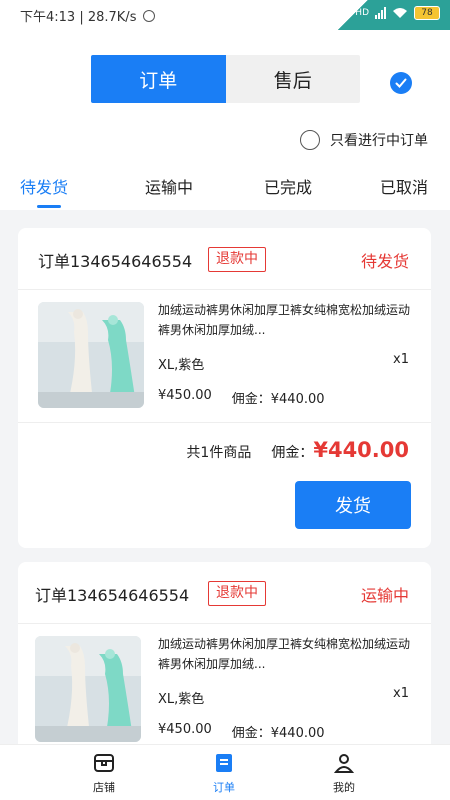 This screenshot has width=450, height=800. Describe the element at coordinates (224, 763) in the screenshot. I see `order-icon` at that location.